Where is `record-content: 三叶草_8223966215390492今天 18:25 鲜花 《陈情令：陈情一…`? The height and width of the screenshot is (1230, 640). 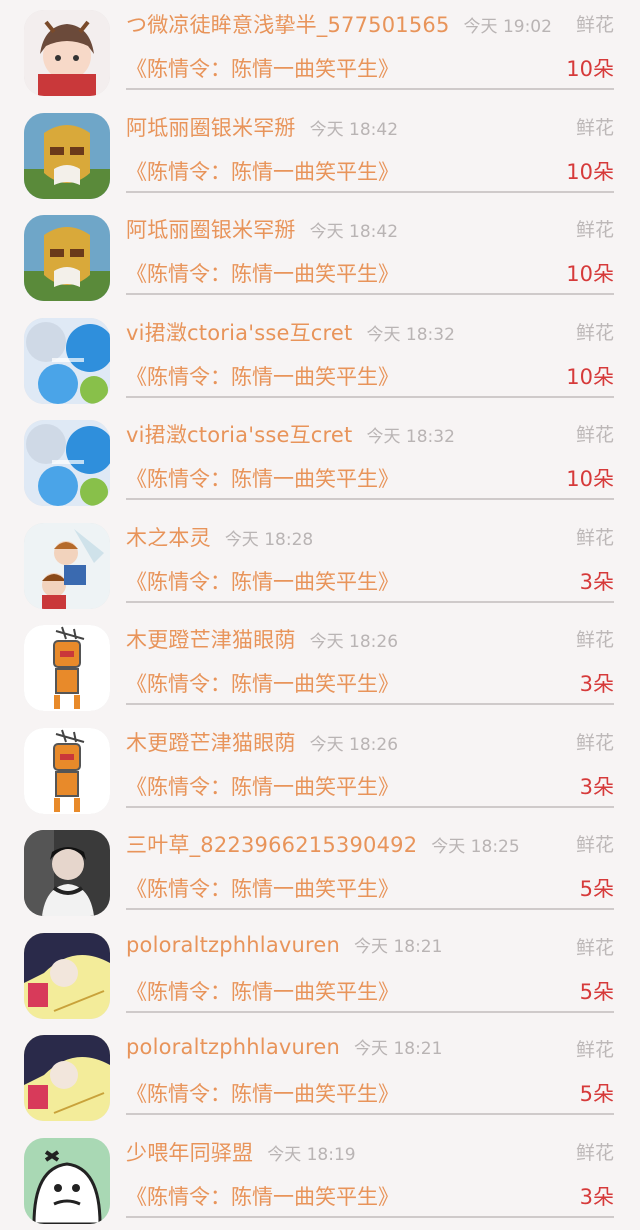
record-content: 三叶草_8223966215390492今天 18:25 鲜花 《陈情令：陈情一… is located at coordinates (370, 865).